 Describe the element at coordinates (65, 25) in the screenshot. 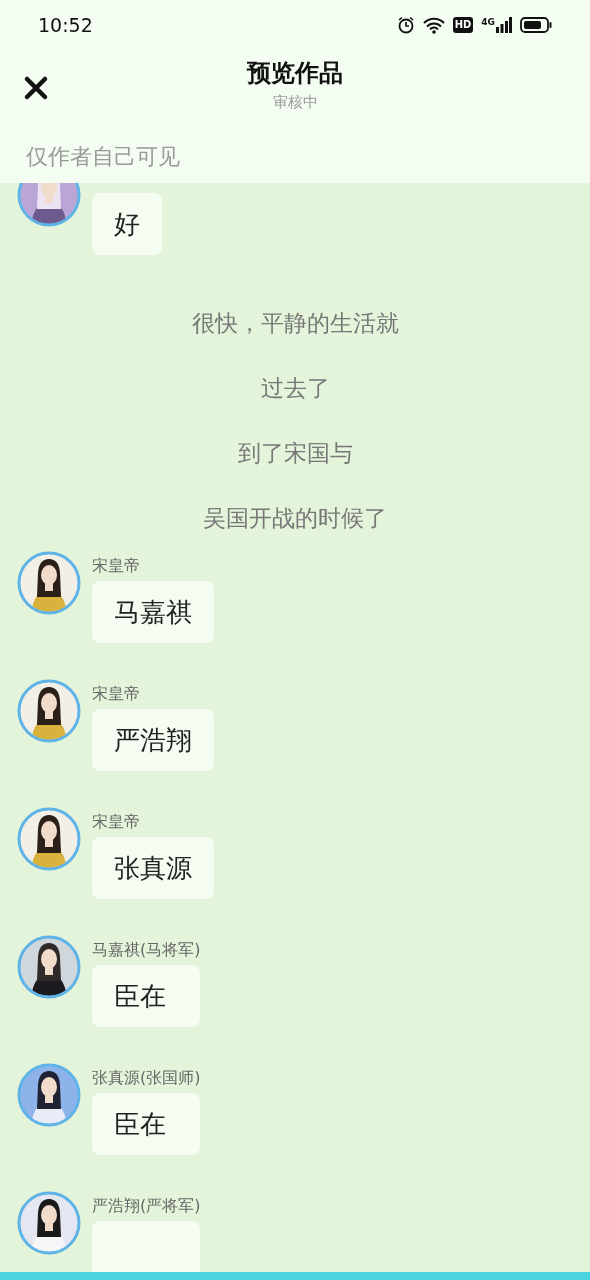

I see `status-time: 10:52` at that location.